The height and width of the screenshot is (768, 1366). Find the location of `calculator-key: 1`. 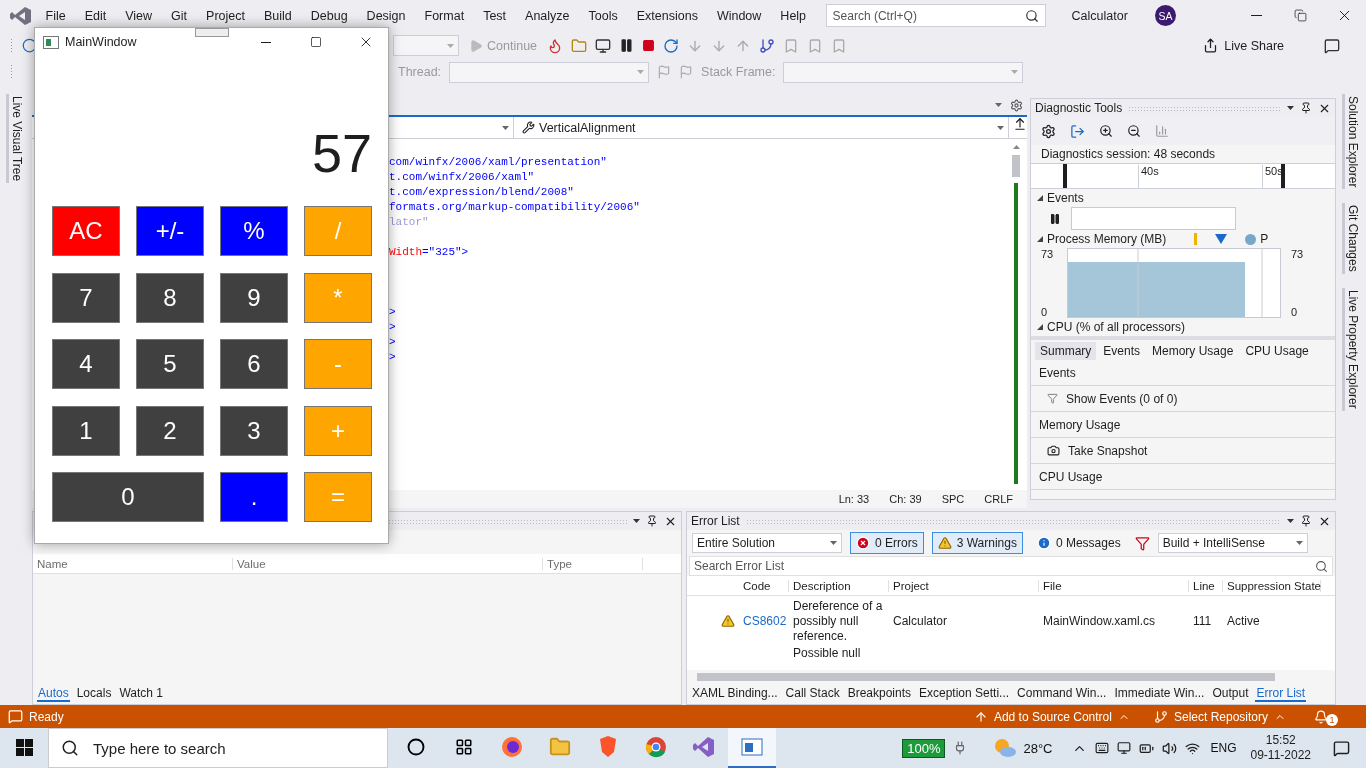

calculator-key: 1 is located at coordinates (86, 430).